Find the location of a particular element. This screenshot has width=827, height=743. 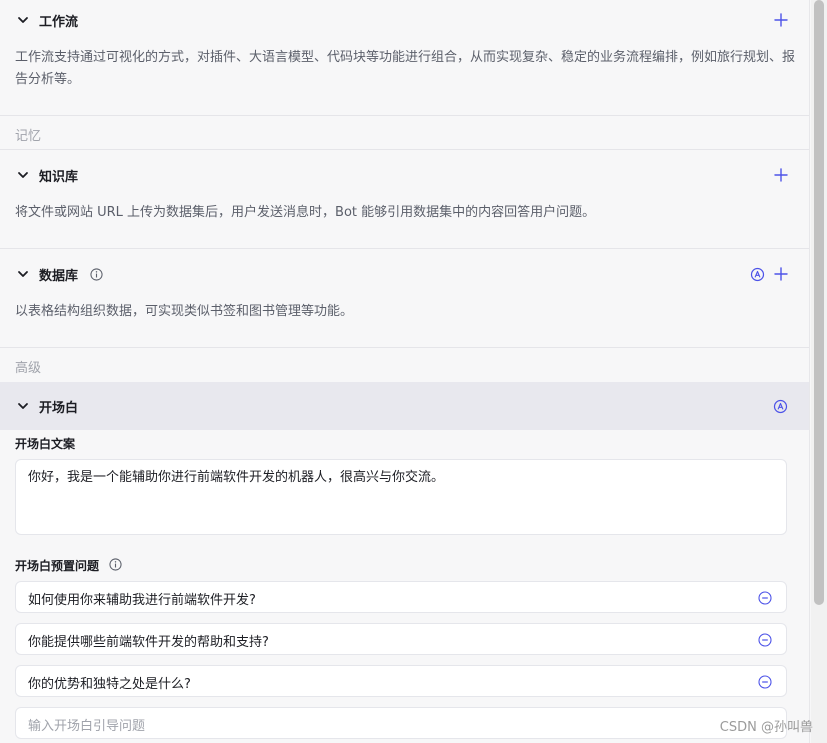

opening-question-input: 输入开场白引导问题 is located at coordinates (401, 723).